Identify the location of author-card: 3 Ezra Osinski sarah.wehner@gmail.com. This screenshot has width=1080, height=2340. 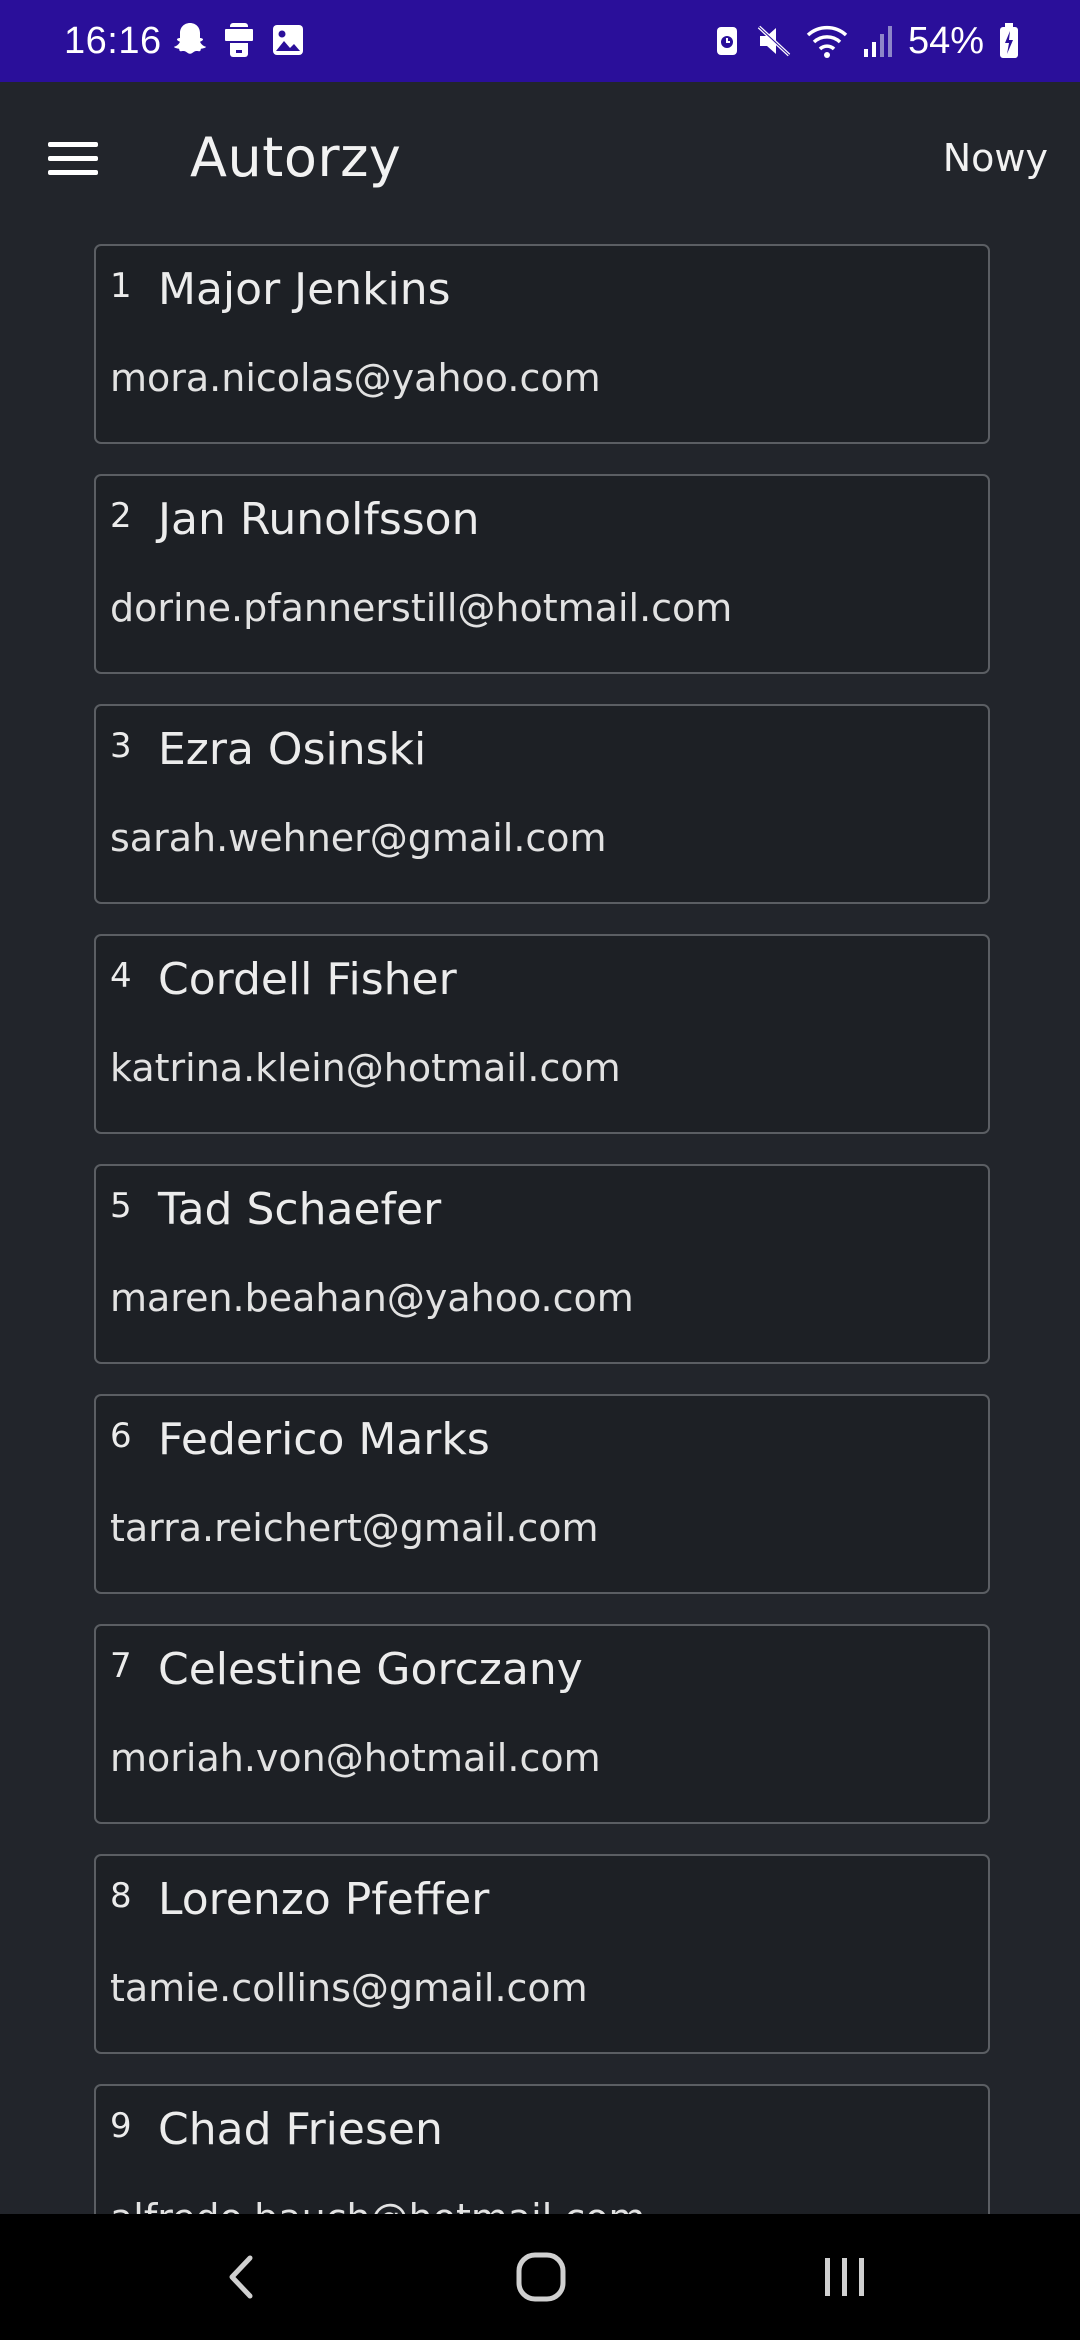
(542, 804).